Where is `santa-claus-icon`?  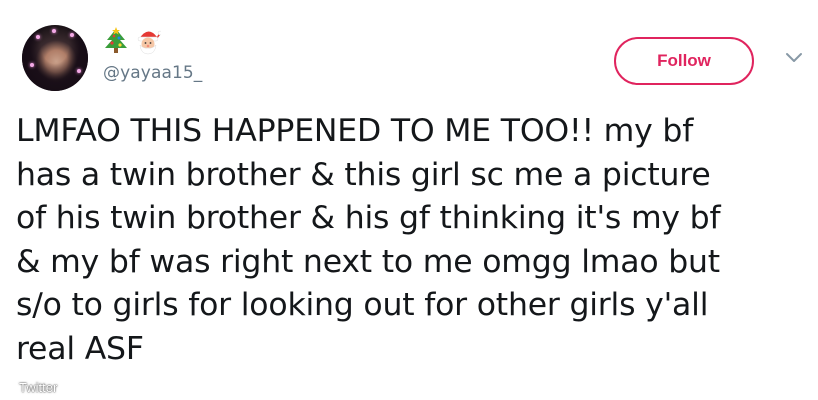
santa-claus-icon is located at coordinates (149, 41).